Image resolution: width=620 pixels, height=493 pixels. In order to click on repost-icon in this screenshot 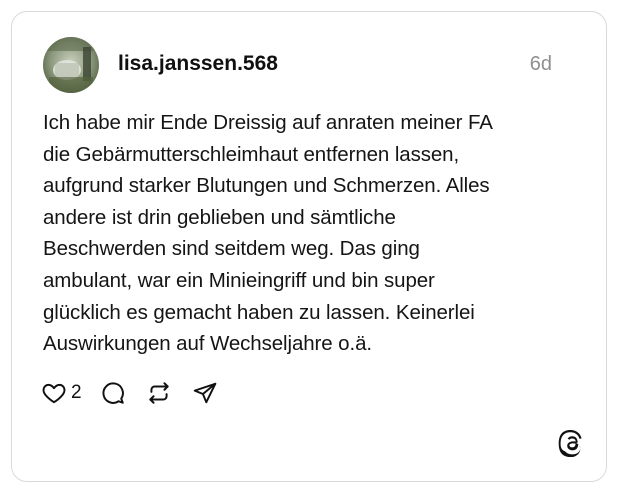, I will do `click(158, 393)`.